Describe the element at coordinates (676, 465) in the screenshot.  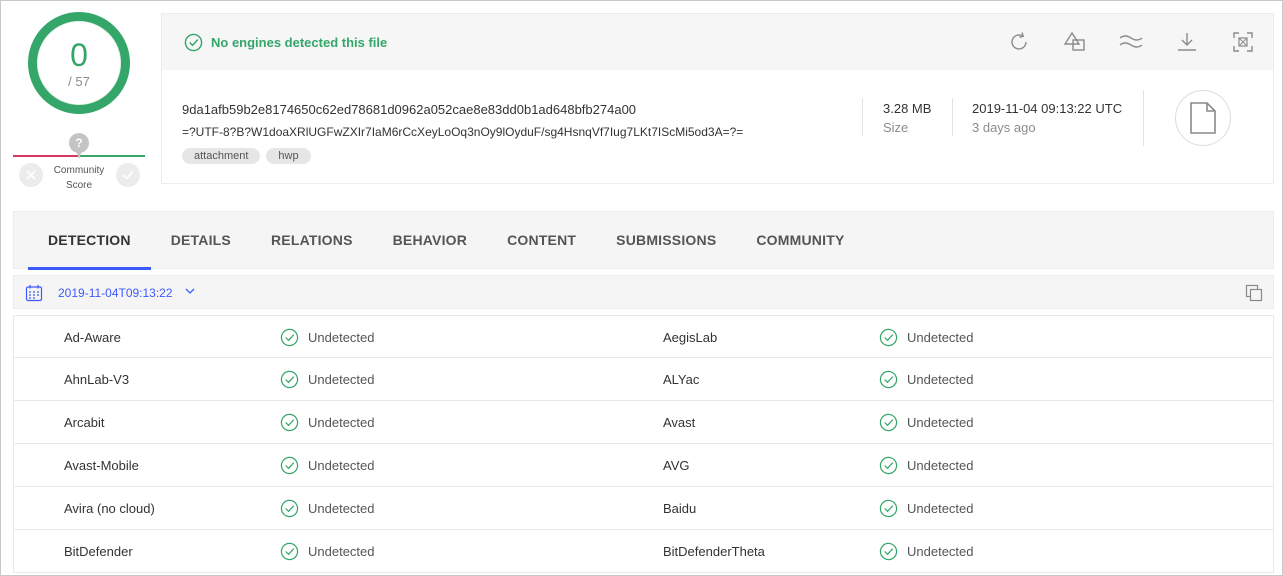
I see `engine-name: AVG` at that location.